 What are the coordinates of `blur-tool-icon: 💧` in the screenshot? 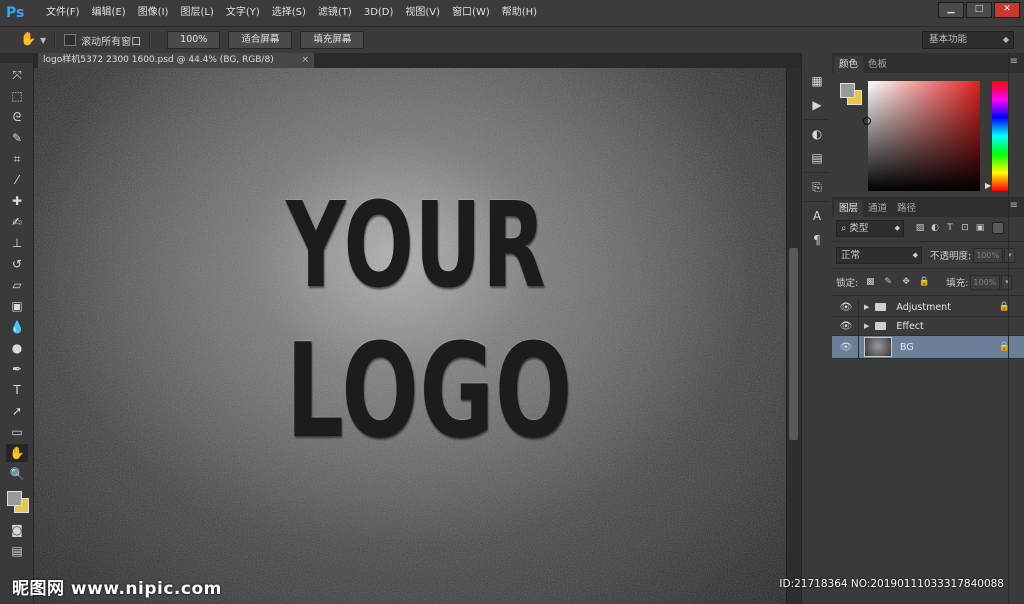 It's located at (17, 327).